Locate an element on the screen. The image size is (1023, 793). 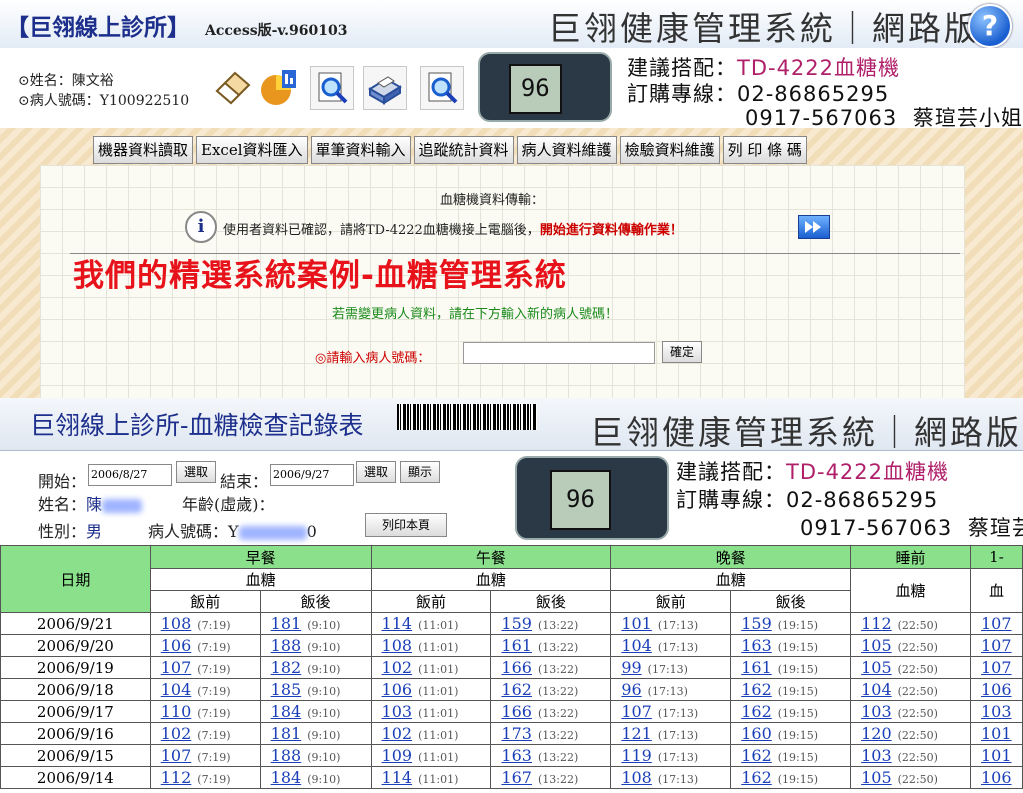
glucose-value-link: 182 is located at coordinates (286, 667).